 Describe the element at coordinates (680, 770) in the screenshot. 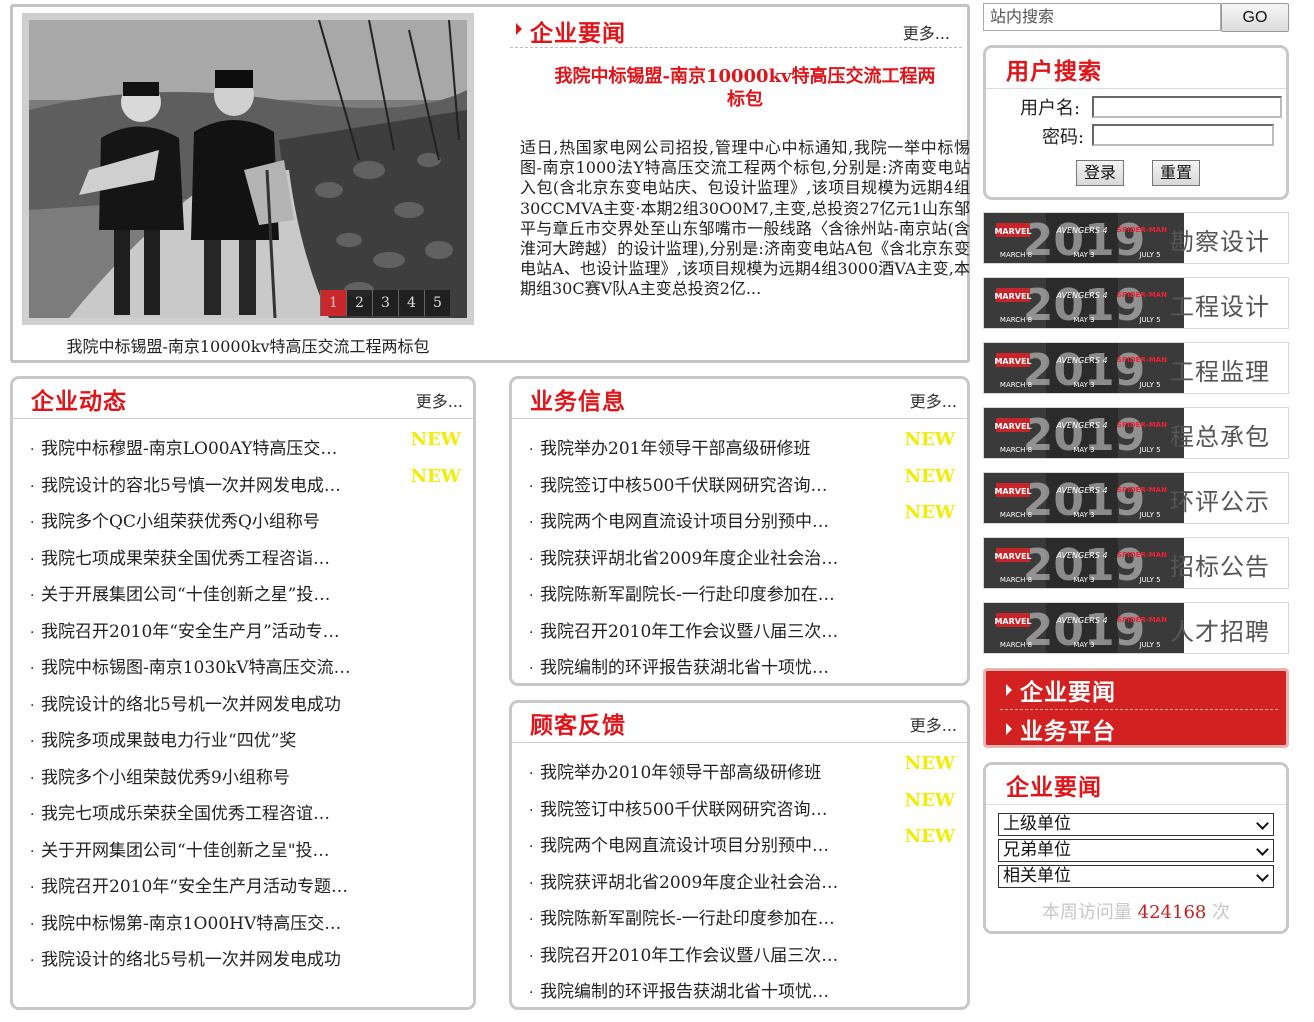

I see `list-item-title: 我院举办2010年领导干部高级研修班` at that location.